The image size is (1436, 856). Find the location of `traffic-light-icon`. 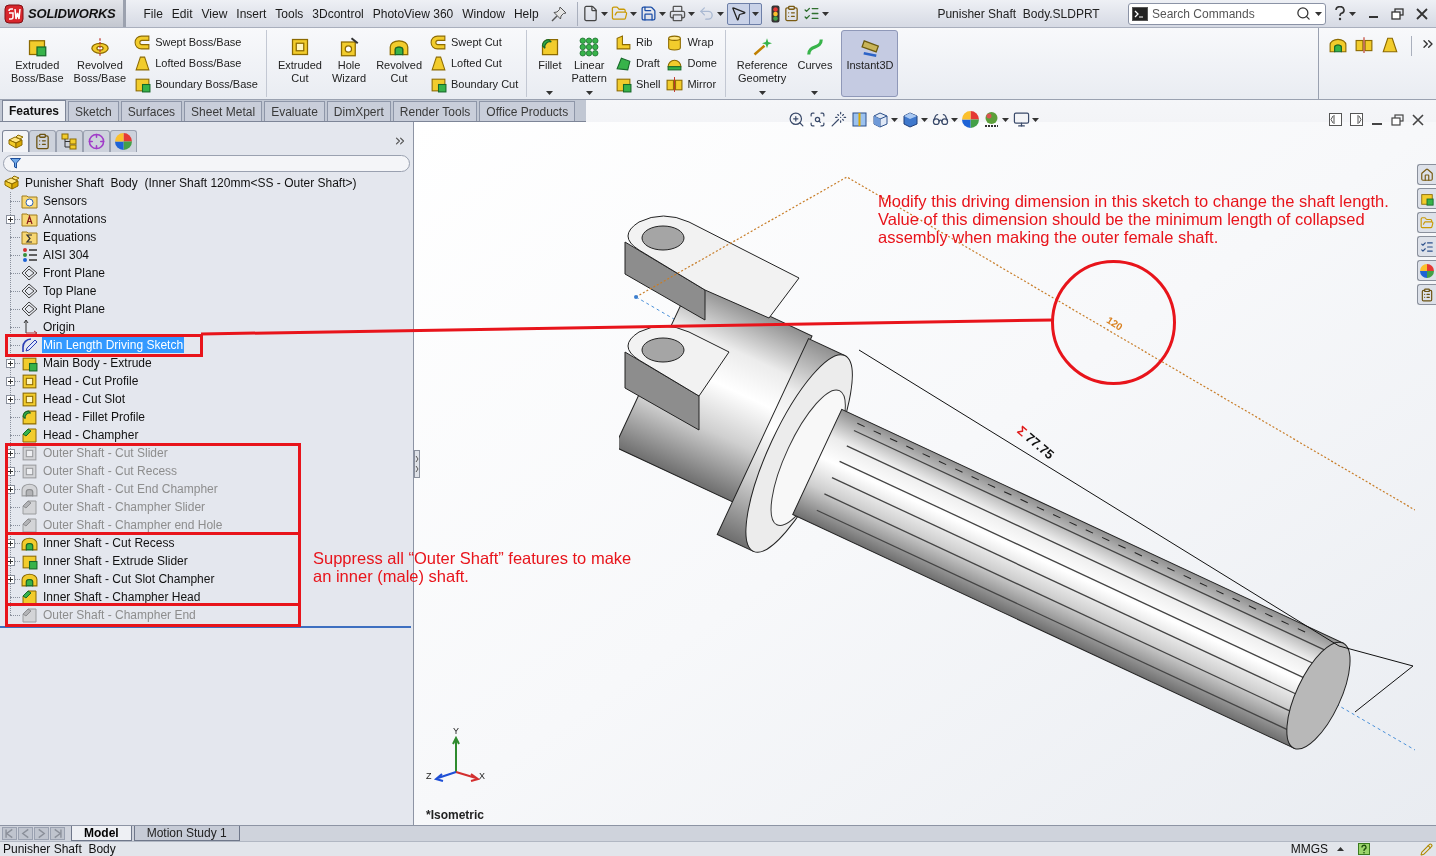

traffic-light-icon is located at coordinates (776, 13).